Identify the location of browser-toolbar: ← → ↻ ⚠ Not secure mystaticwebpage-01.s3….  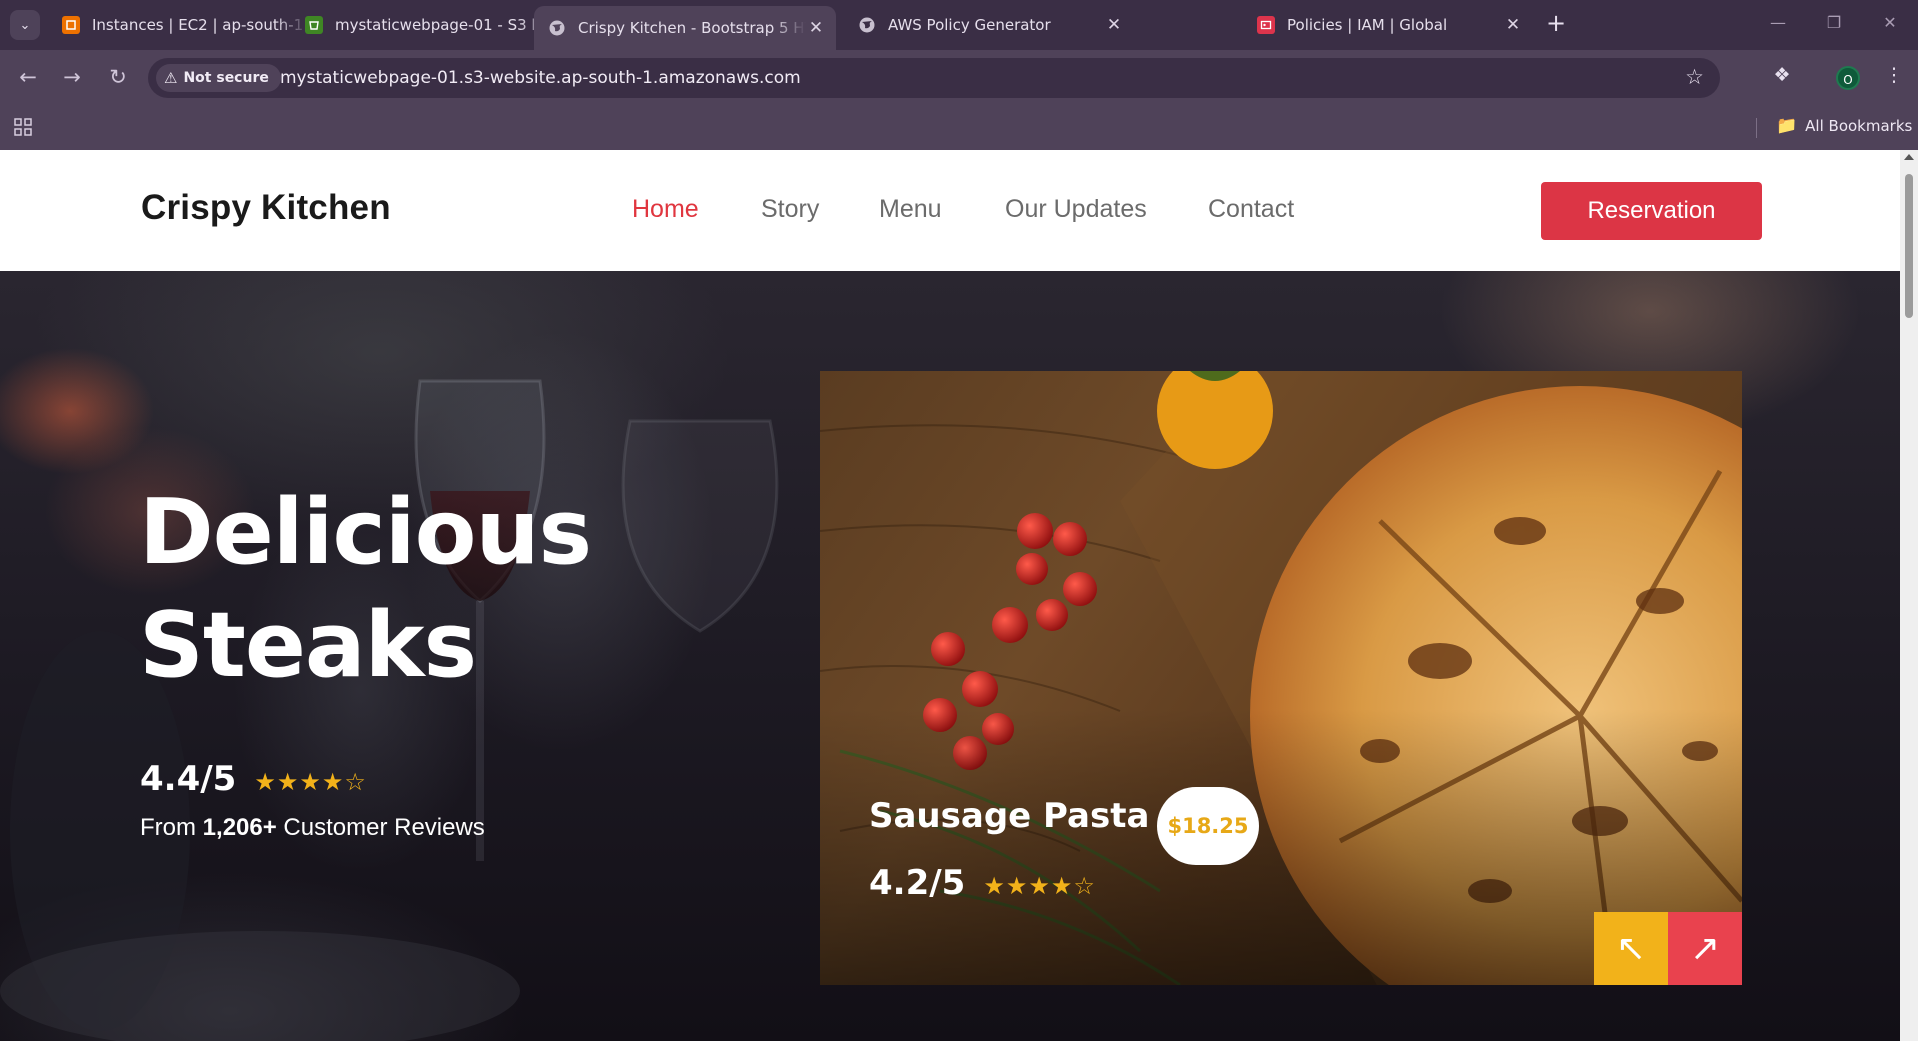
(959, 78).